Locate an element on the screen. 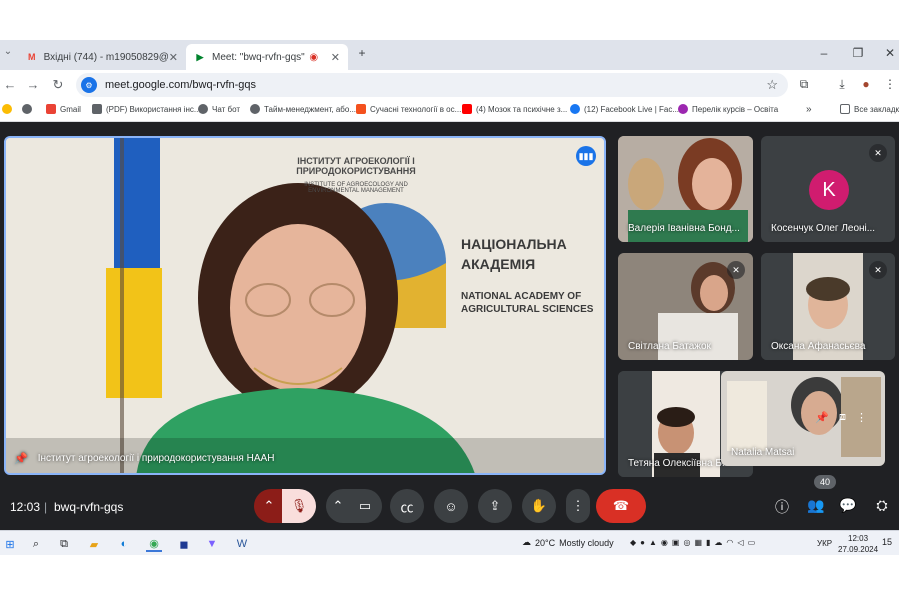 Image resolution: width=899 pixels, height=600 pixels. extensions-icon: ⧉ is located at coordinates (804, 84).